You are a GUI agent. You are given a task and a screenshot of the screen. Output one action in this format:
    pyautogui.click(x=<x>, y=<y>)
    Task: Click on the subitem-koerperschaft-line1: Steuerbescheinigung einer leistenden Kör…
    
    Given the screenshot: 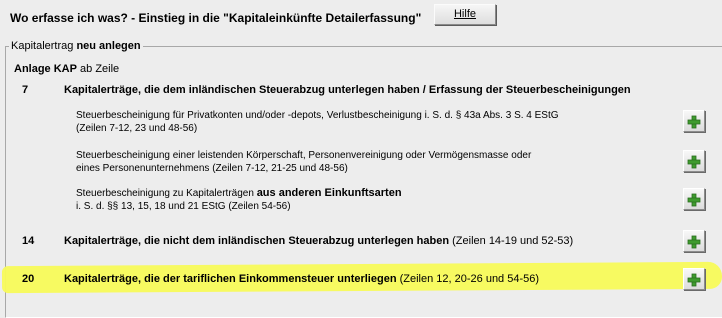 What is the action you would take?
    pyautogui.click(x=304, y=155)
    